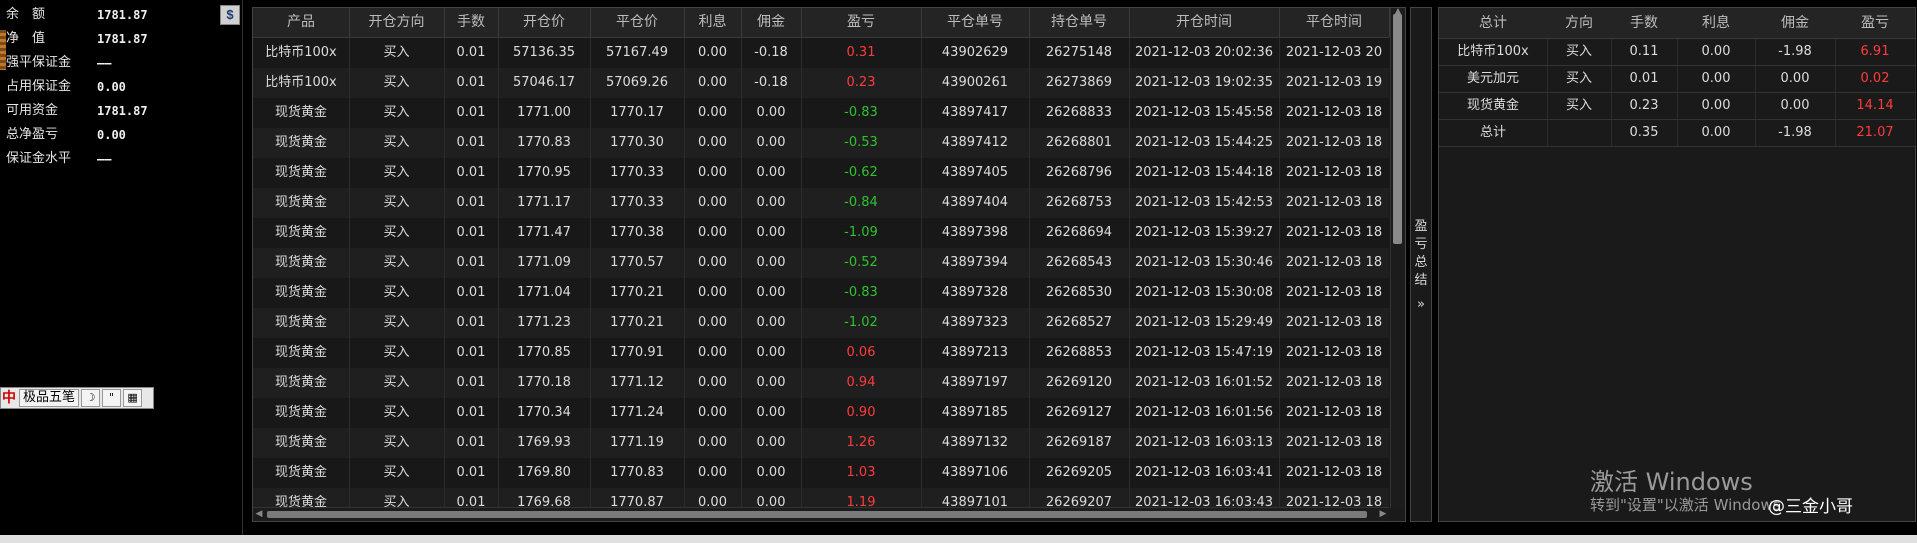 Image resolution: width=1917 pixels, height=543 pixels. I want to click on summary-column-header: 总计, so click(1493, 23).